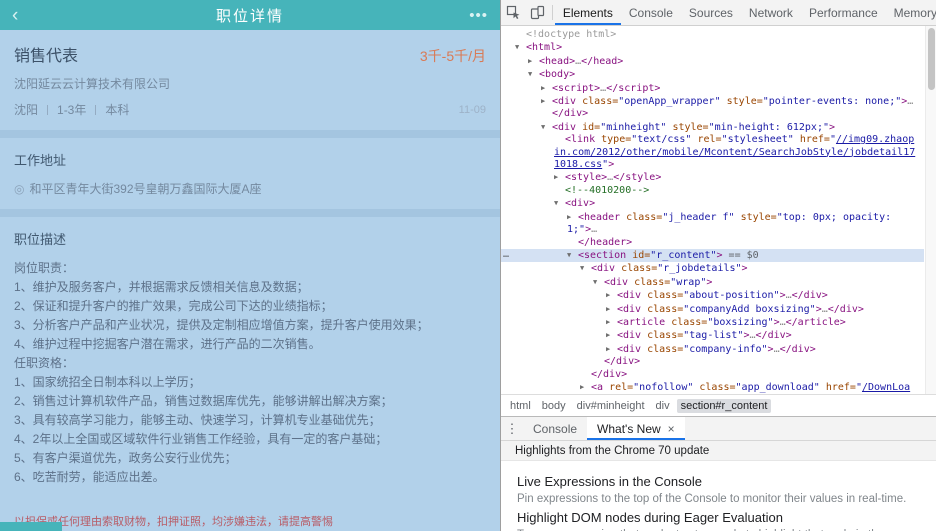 The height and width of the screenshot is (531, 936). What do you see at coordinates (712, 282) in the screenshot?
I see `dom-tree-row: ▼ <div class="wrap">` at bounding box center [712, 282].